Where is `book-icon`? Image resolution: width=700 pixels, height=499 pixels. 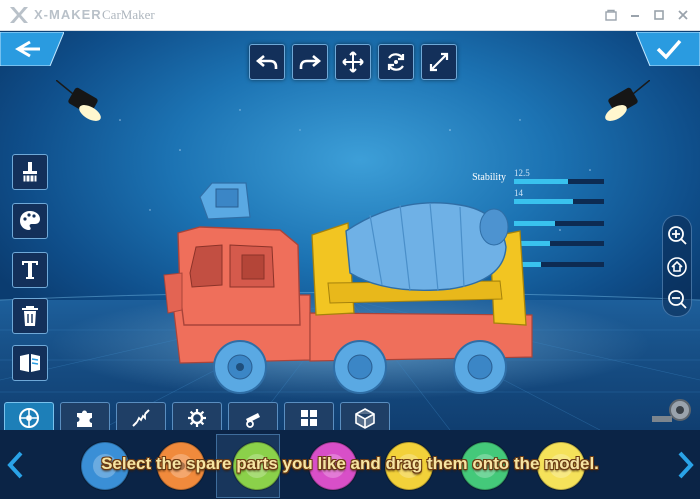
book-icon is located at coordinates (30, 363).